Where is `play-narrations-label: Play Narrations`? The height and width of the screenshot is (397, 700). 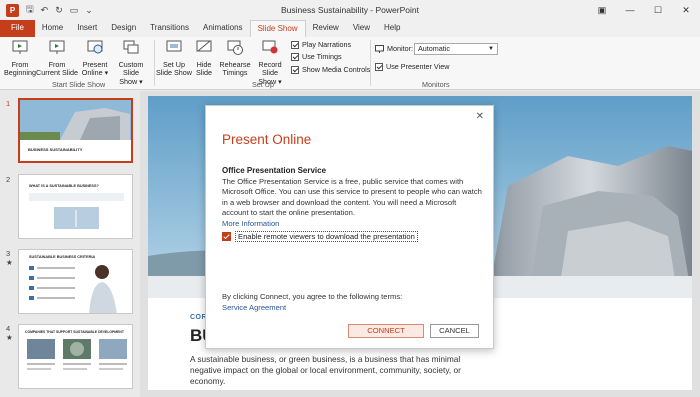
play-narrations-label: Play Narrations is located at coordinates (327, 44).